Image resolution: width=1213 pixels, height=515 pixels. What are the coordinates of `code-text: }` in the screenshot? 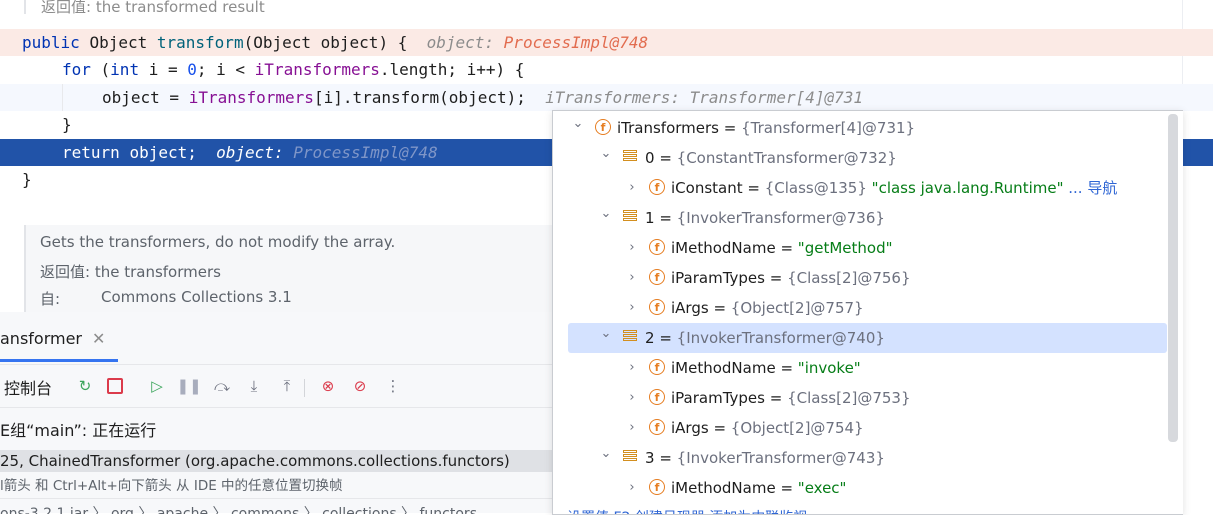 It's located at (27, 179).